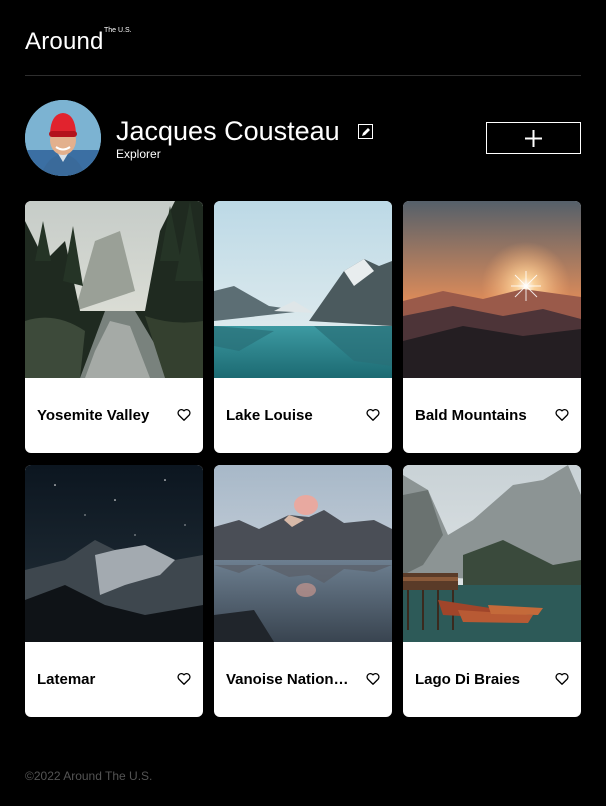  I want to click on alpine-lake-reflection-photo, so click(303, 553).